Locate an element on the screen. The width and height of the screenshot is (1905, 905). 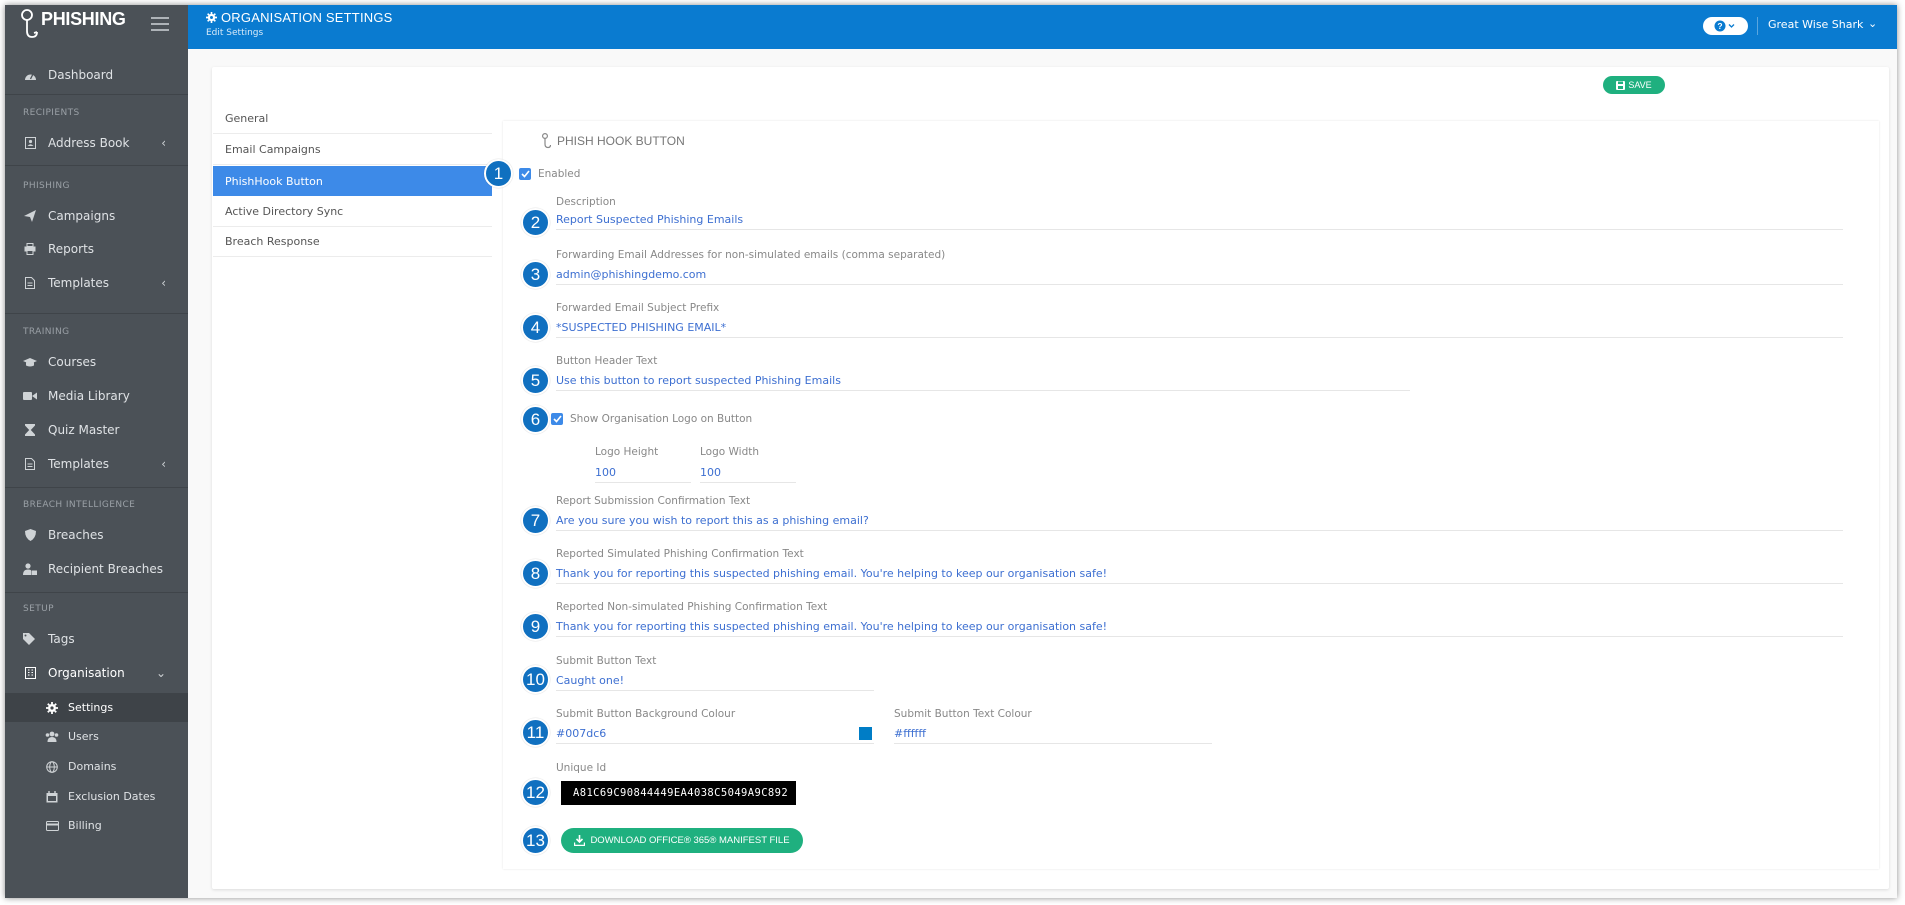
section-breach-intelligence: BREACH INTELLIGENCE is located at coordinates (79, 505).